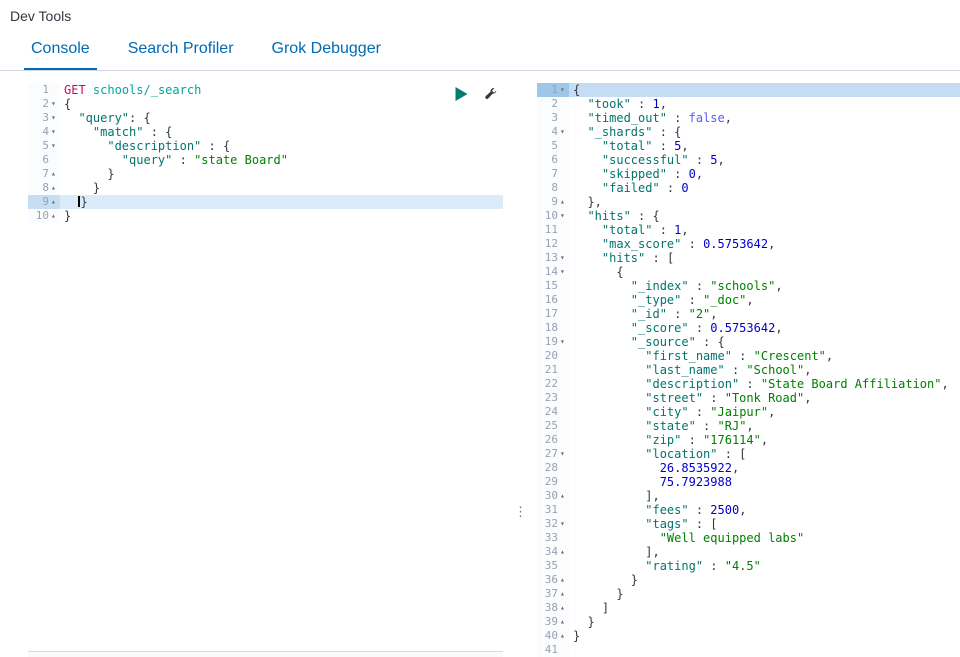 The height and width of the screenshot is (657, 960). What do you see at coordinates (551, 649) in the screenshot?
I see `line-number: 41` at bounding box center [551, 649].